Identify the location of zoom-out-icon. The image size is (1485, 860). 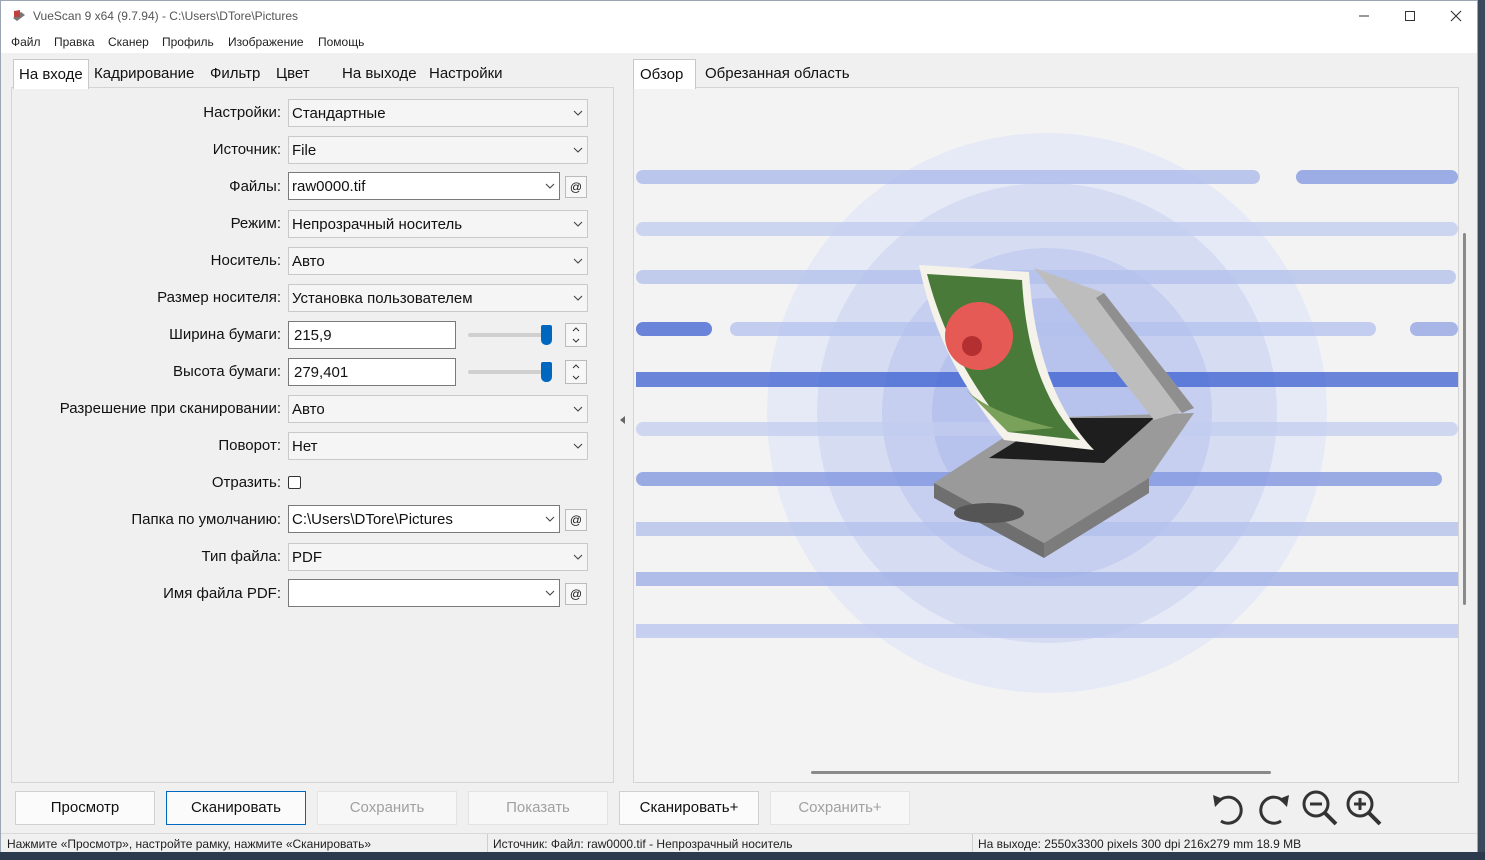
(1320, 808).